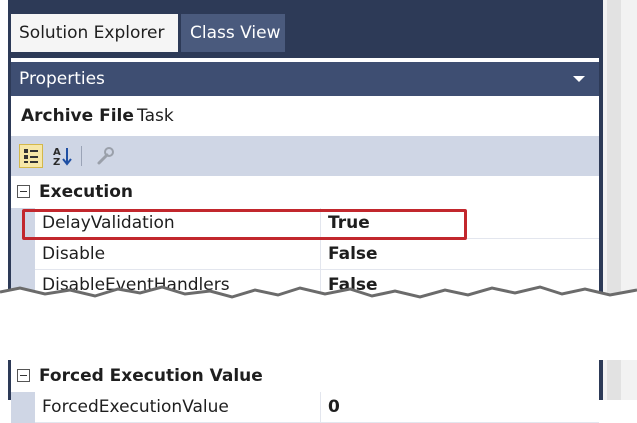  What do you see at coordinates (63, 156) in the screenshot?
I see `alphabetical-icon: A Z` at bounding box center [63, 156].